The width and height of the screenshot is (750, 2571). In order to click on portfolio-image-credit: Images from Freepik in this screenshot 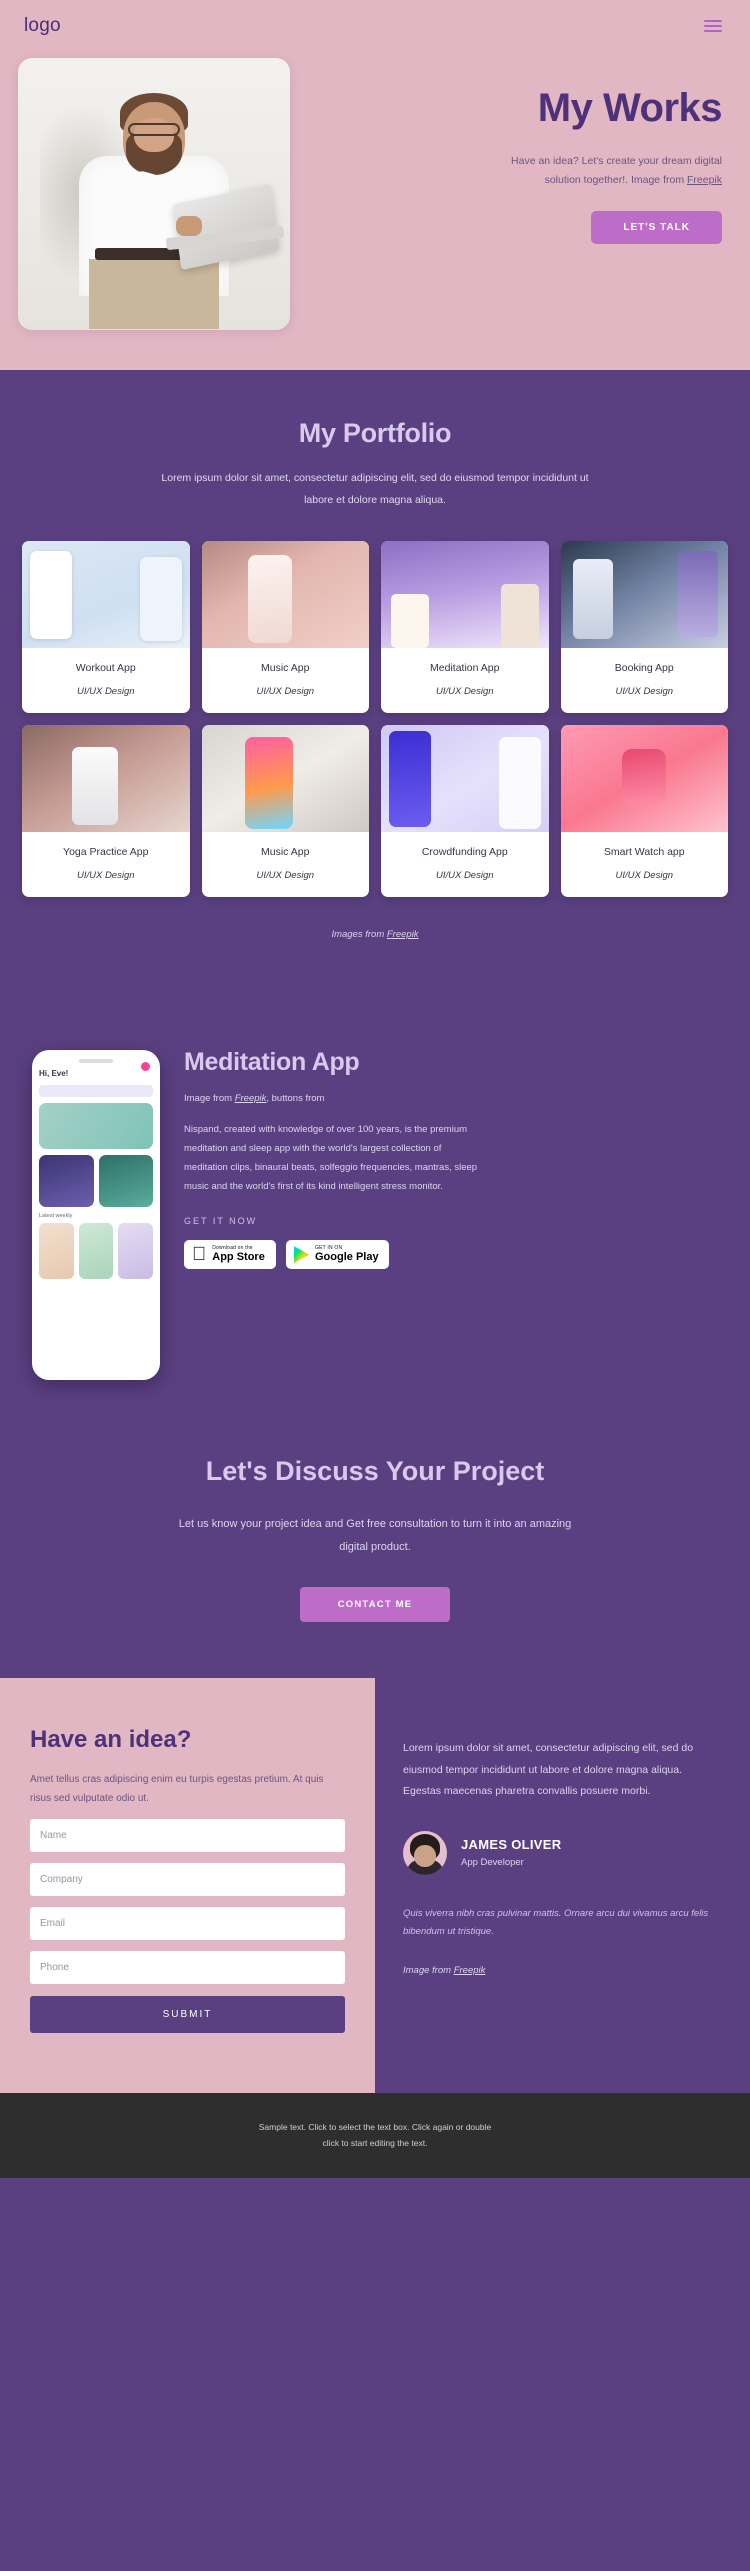, I will do `click(375, 934)`.